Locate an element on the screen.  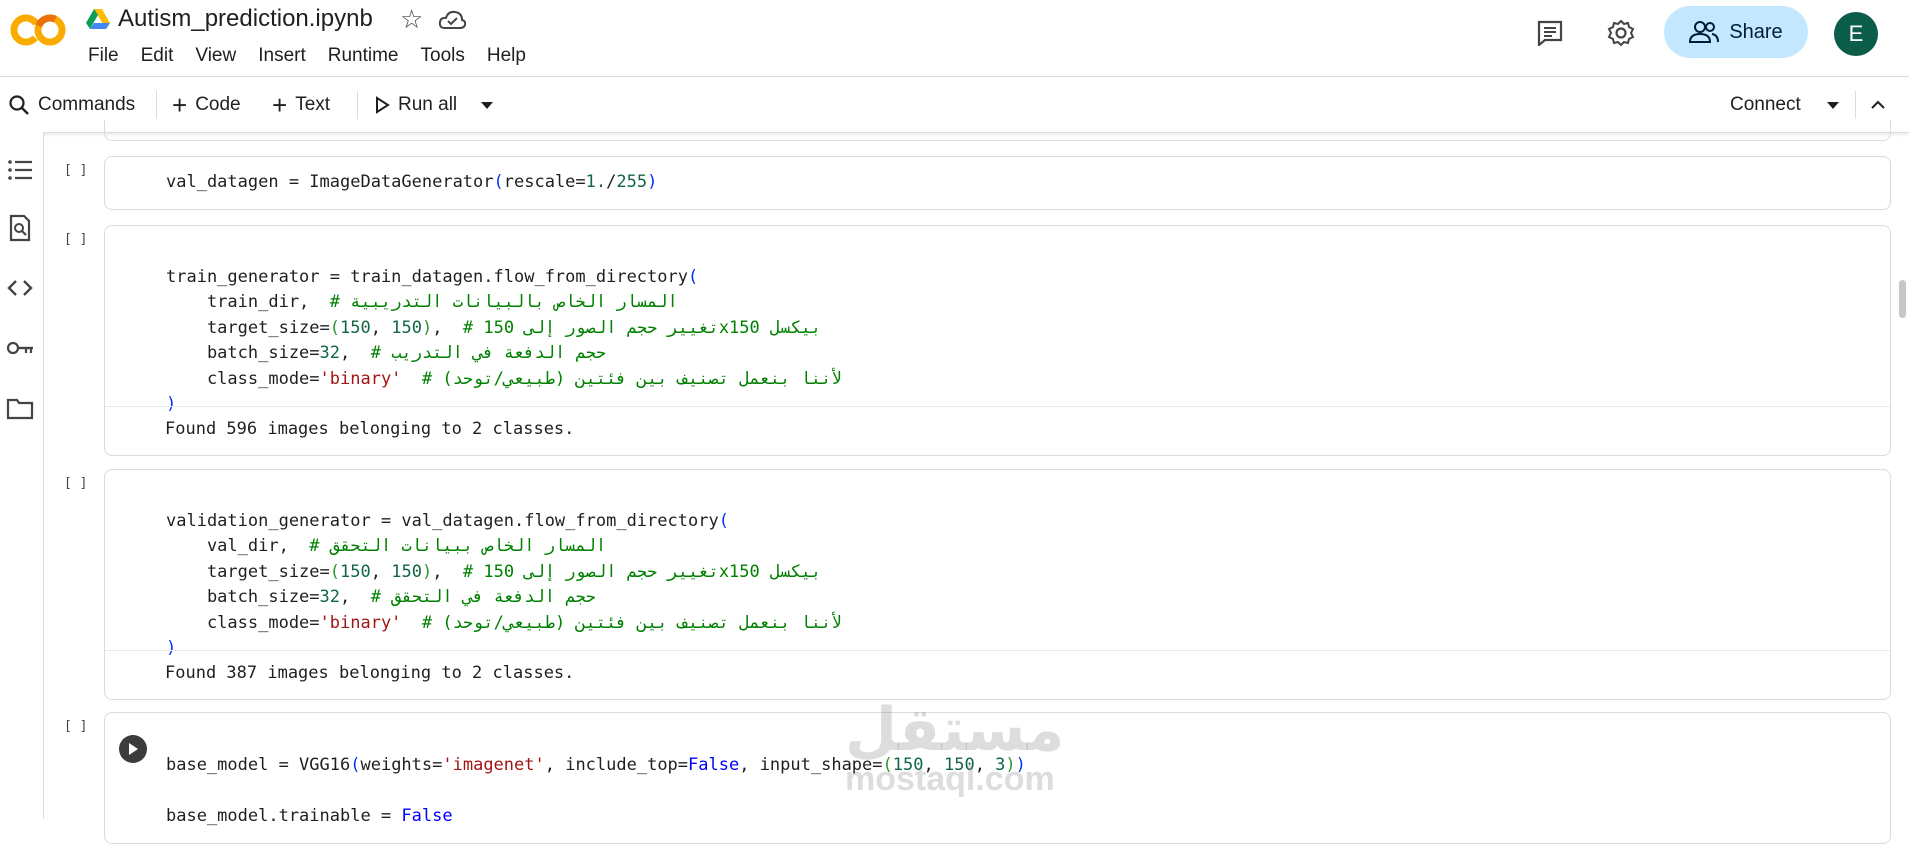
secrets-key-icon is located at coordinates (20, 348).